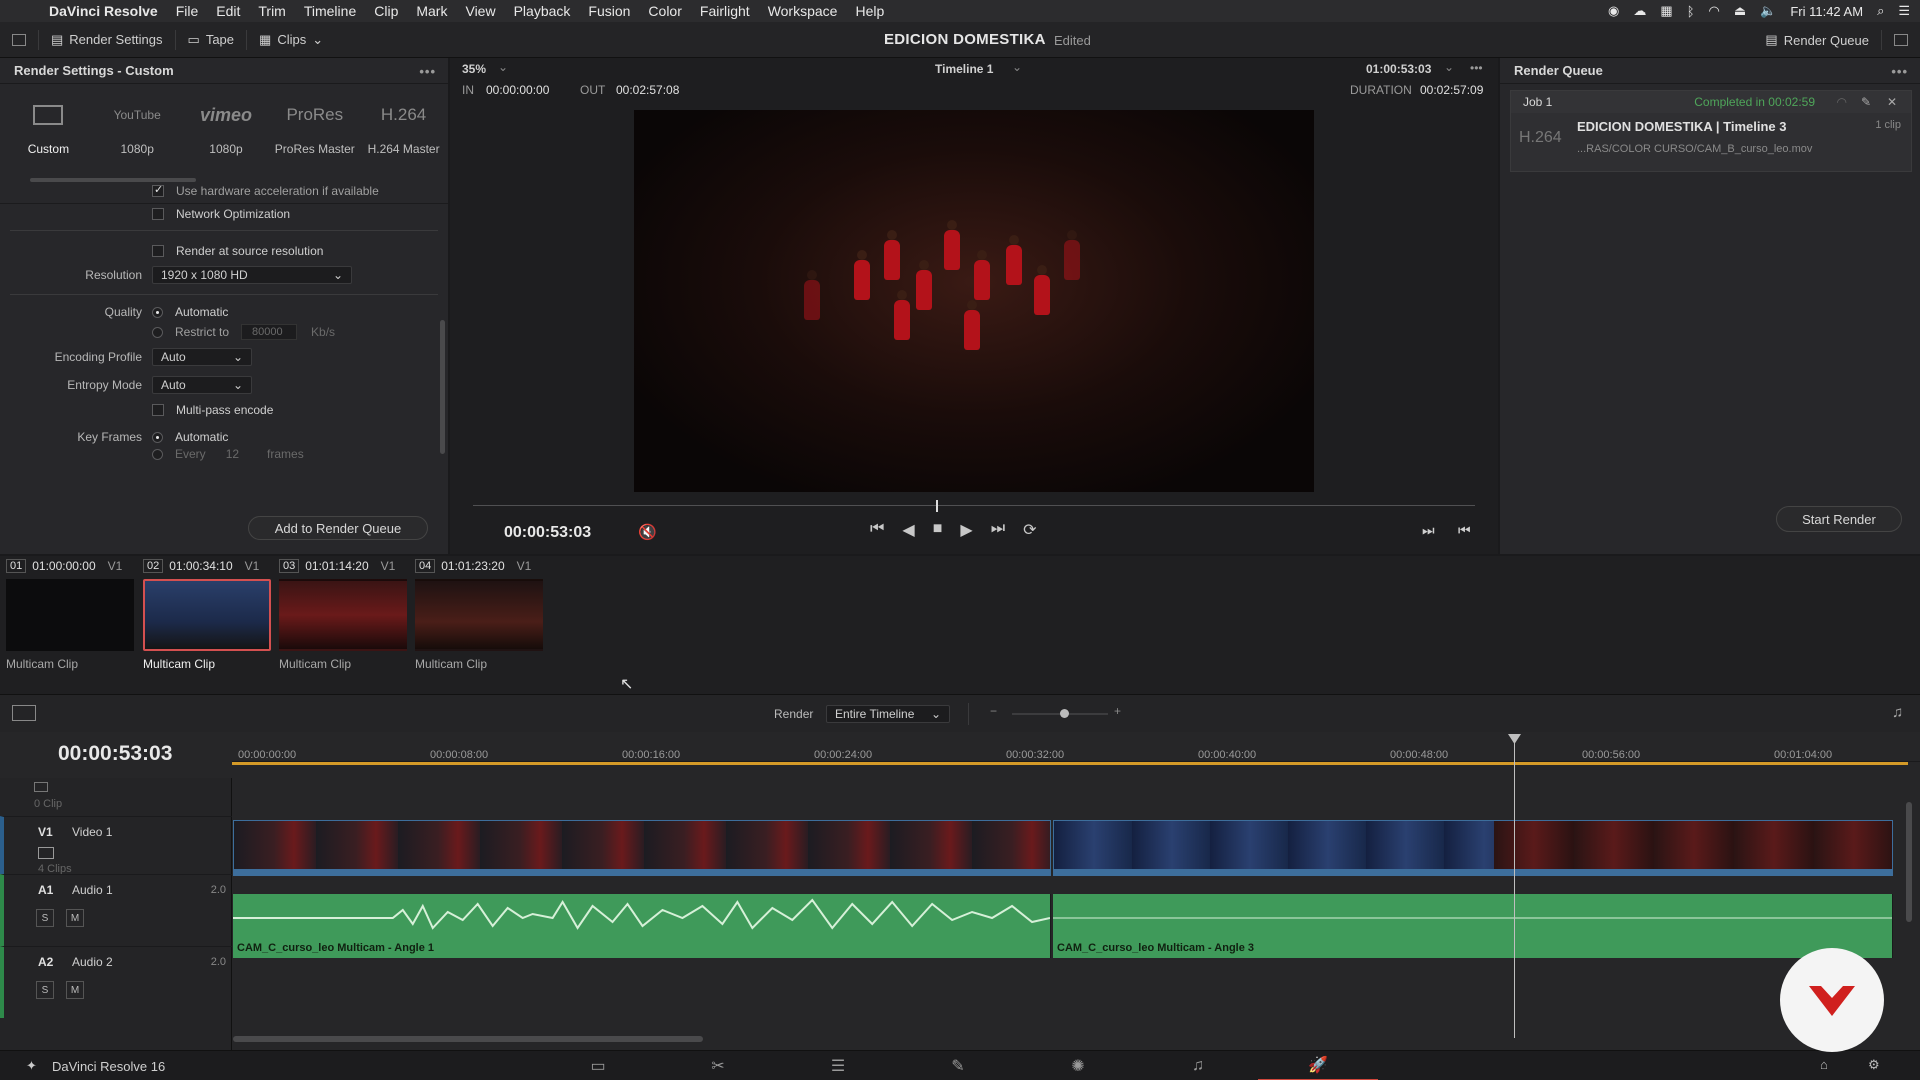 This screenshot has width=1920, height=1080. What do you see at coordinates (609, 11) in the screenshot?
I see `menu-fusion: Fusion` at bounding box center [609, 11].